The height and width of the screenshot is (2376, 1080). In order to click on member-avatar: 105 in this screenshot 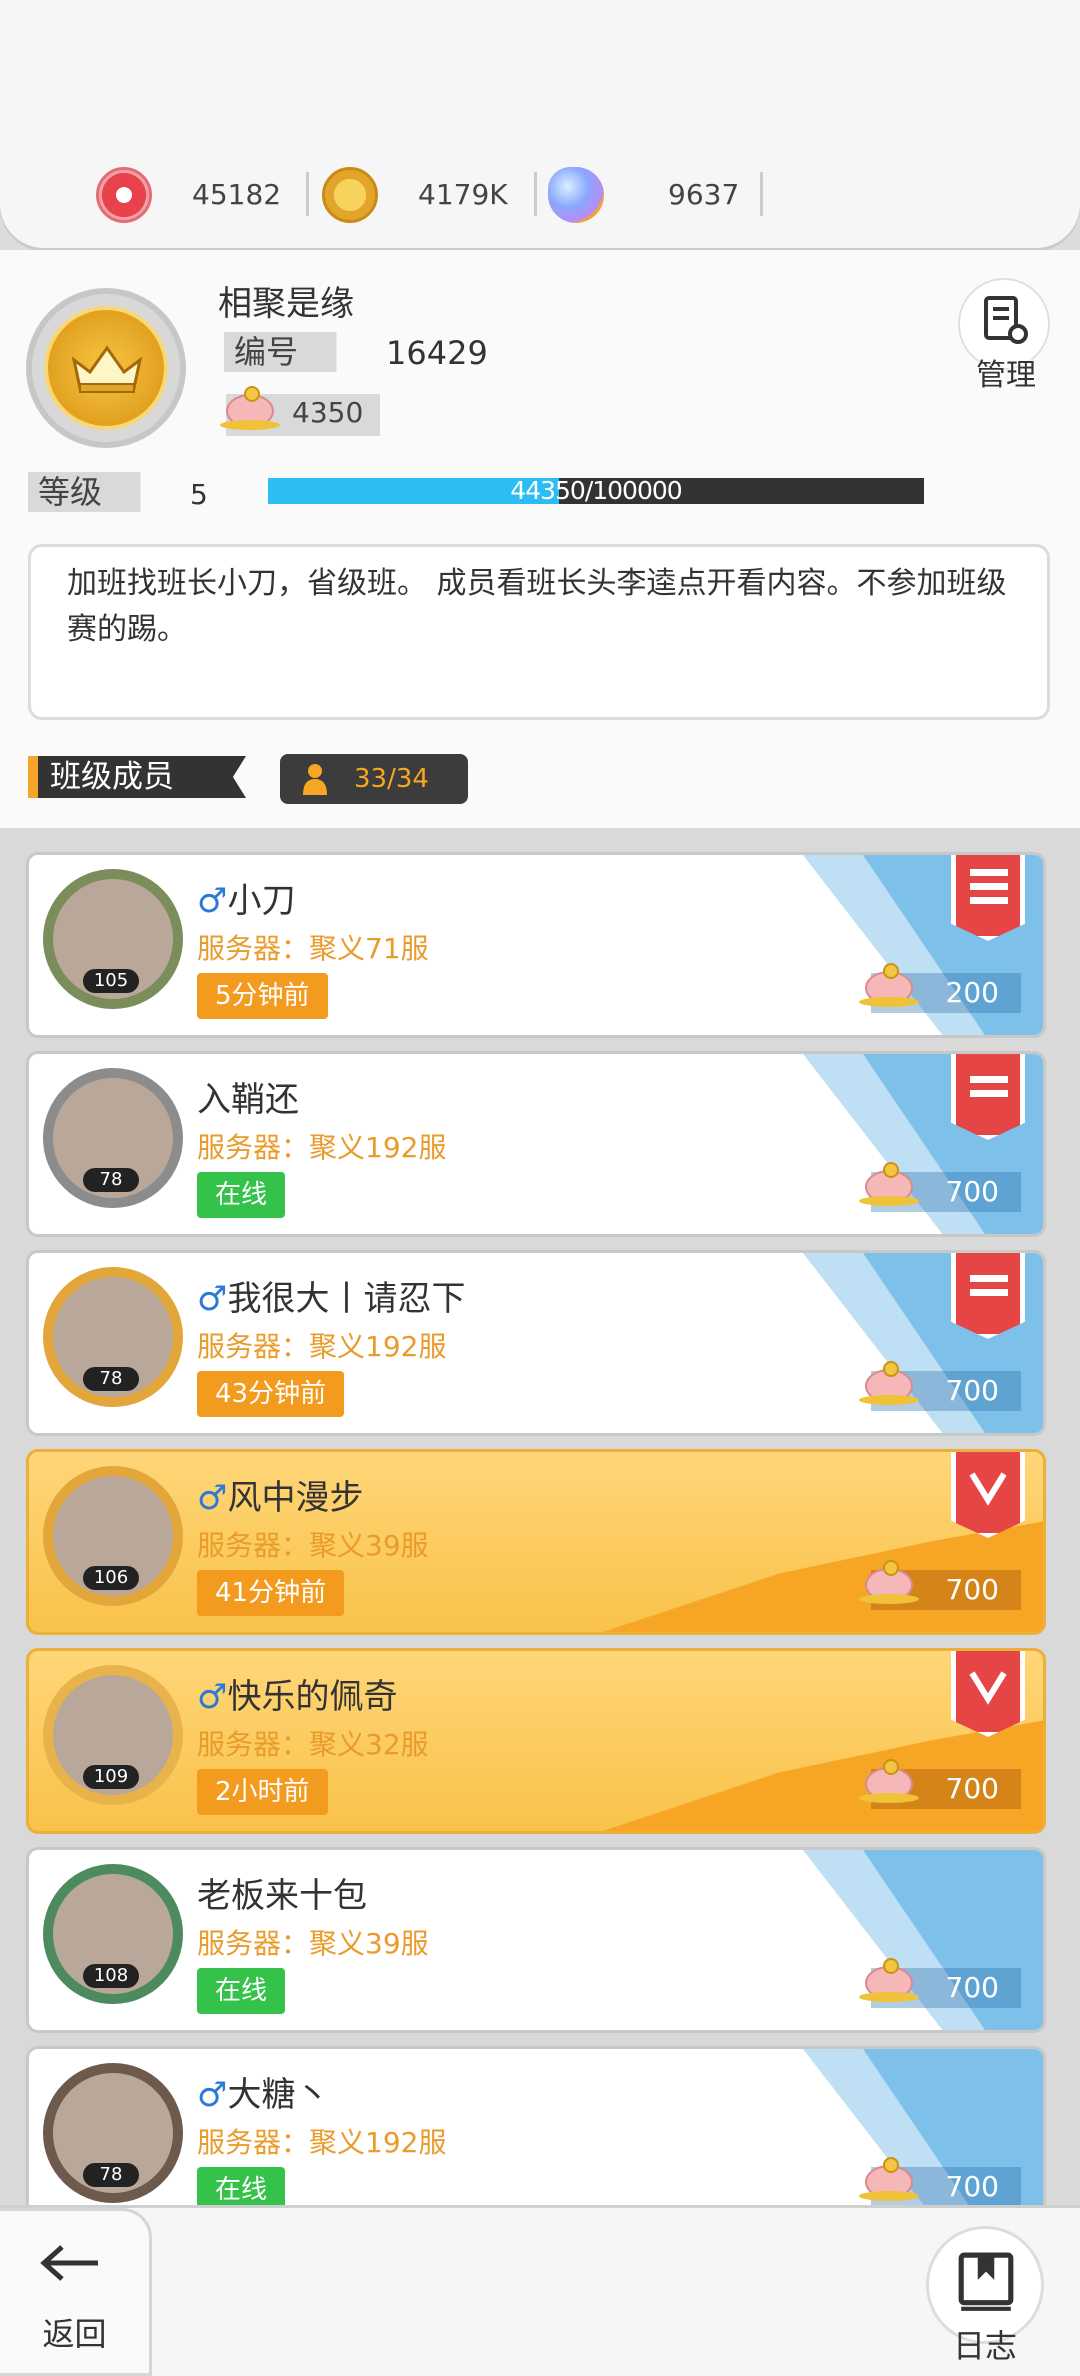, I will do `click(114, 945)`.